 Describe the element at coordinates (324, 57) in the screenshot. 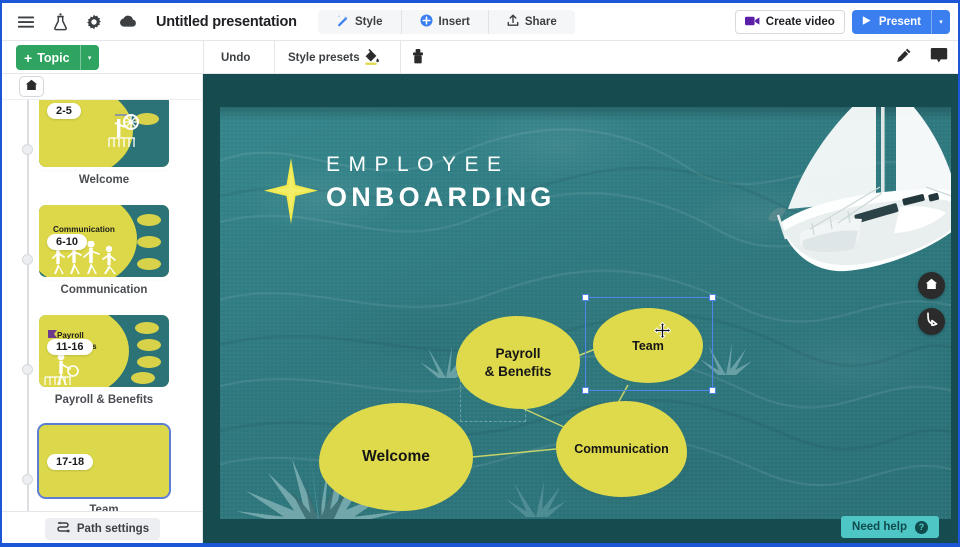

I see `style-presets-button: Style presets` at that location.